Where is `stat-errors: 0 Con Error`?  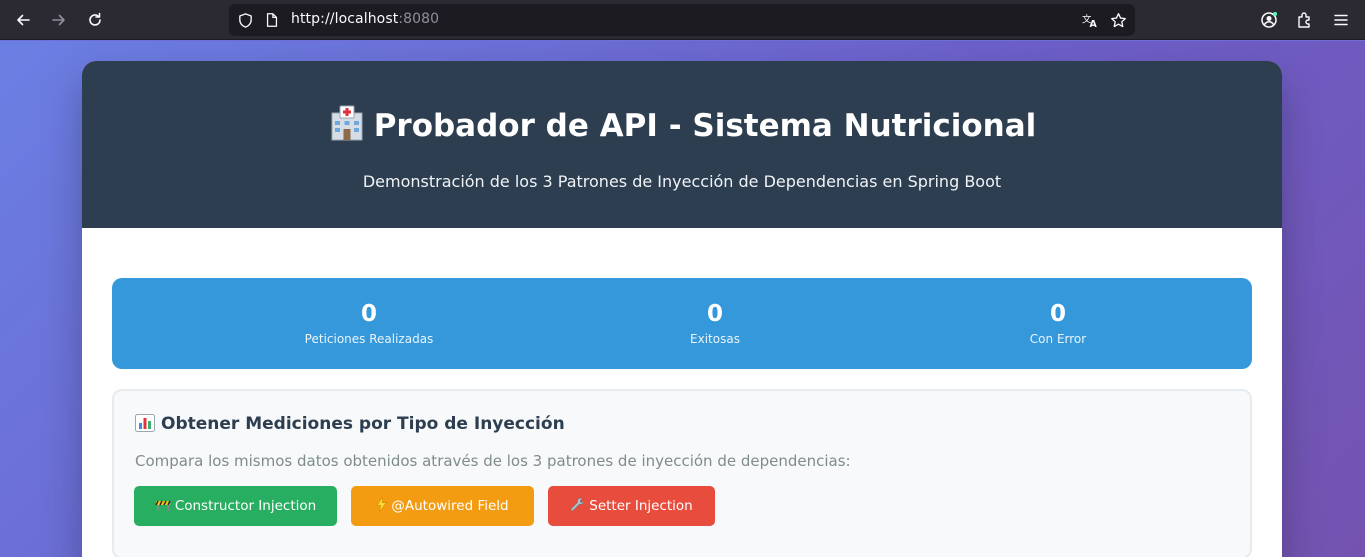 stat-errors: 0 Con Error is located at coordinates (1058, 323).